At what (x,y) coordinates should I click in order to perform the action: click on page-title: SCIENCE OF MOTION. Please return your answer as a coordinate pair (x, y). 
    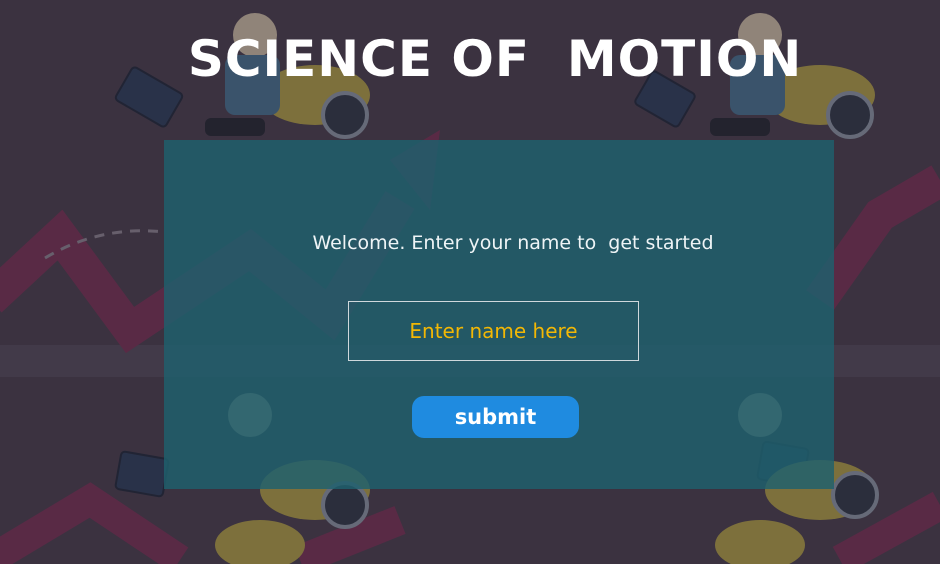
    Looking at the image, I should click on (495, 59).